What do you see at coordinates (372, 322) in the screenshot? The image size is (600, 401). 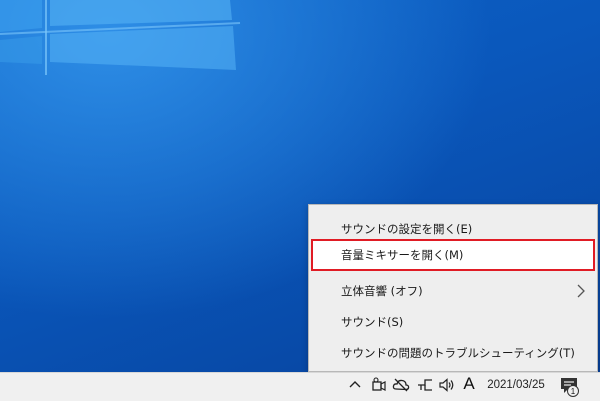 I see `menu-item-label: サウンド(S)` at bounding box center [372, 322].